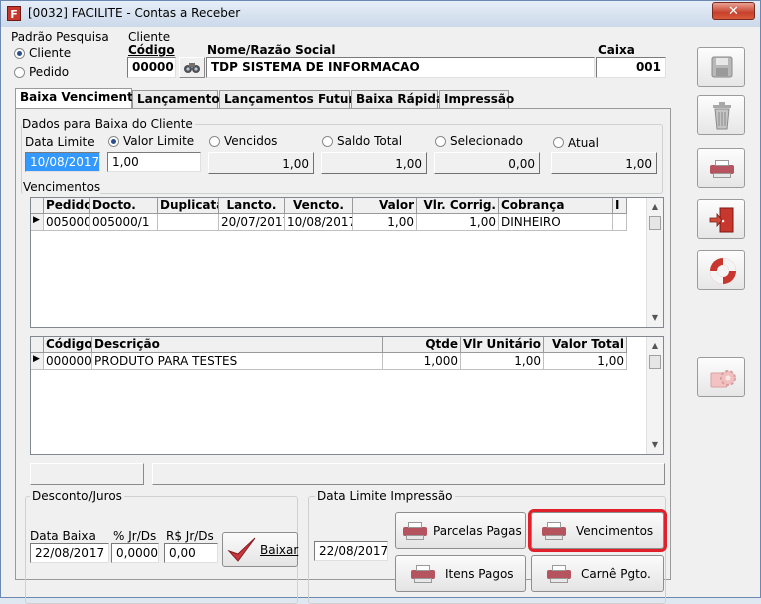 The image size is (761, 604). I want to click on client-code-input: 000001, so click(151, 67).